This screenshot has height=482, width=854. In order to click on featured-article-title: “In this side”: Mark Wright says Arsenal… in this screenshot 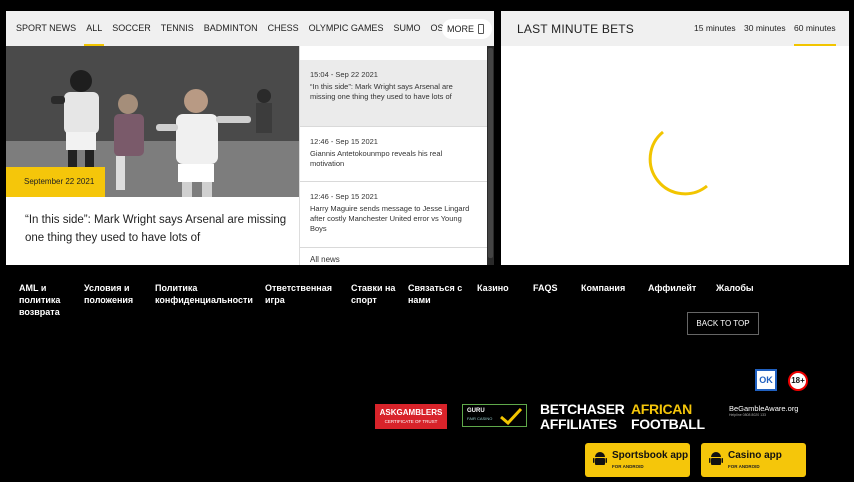, I will do `click(157, 229)`.